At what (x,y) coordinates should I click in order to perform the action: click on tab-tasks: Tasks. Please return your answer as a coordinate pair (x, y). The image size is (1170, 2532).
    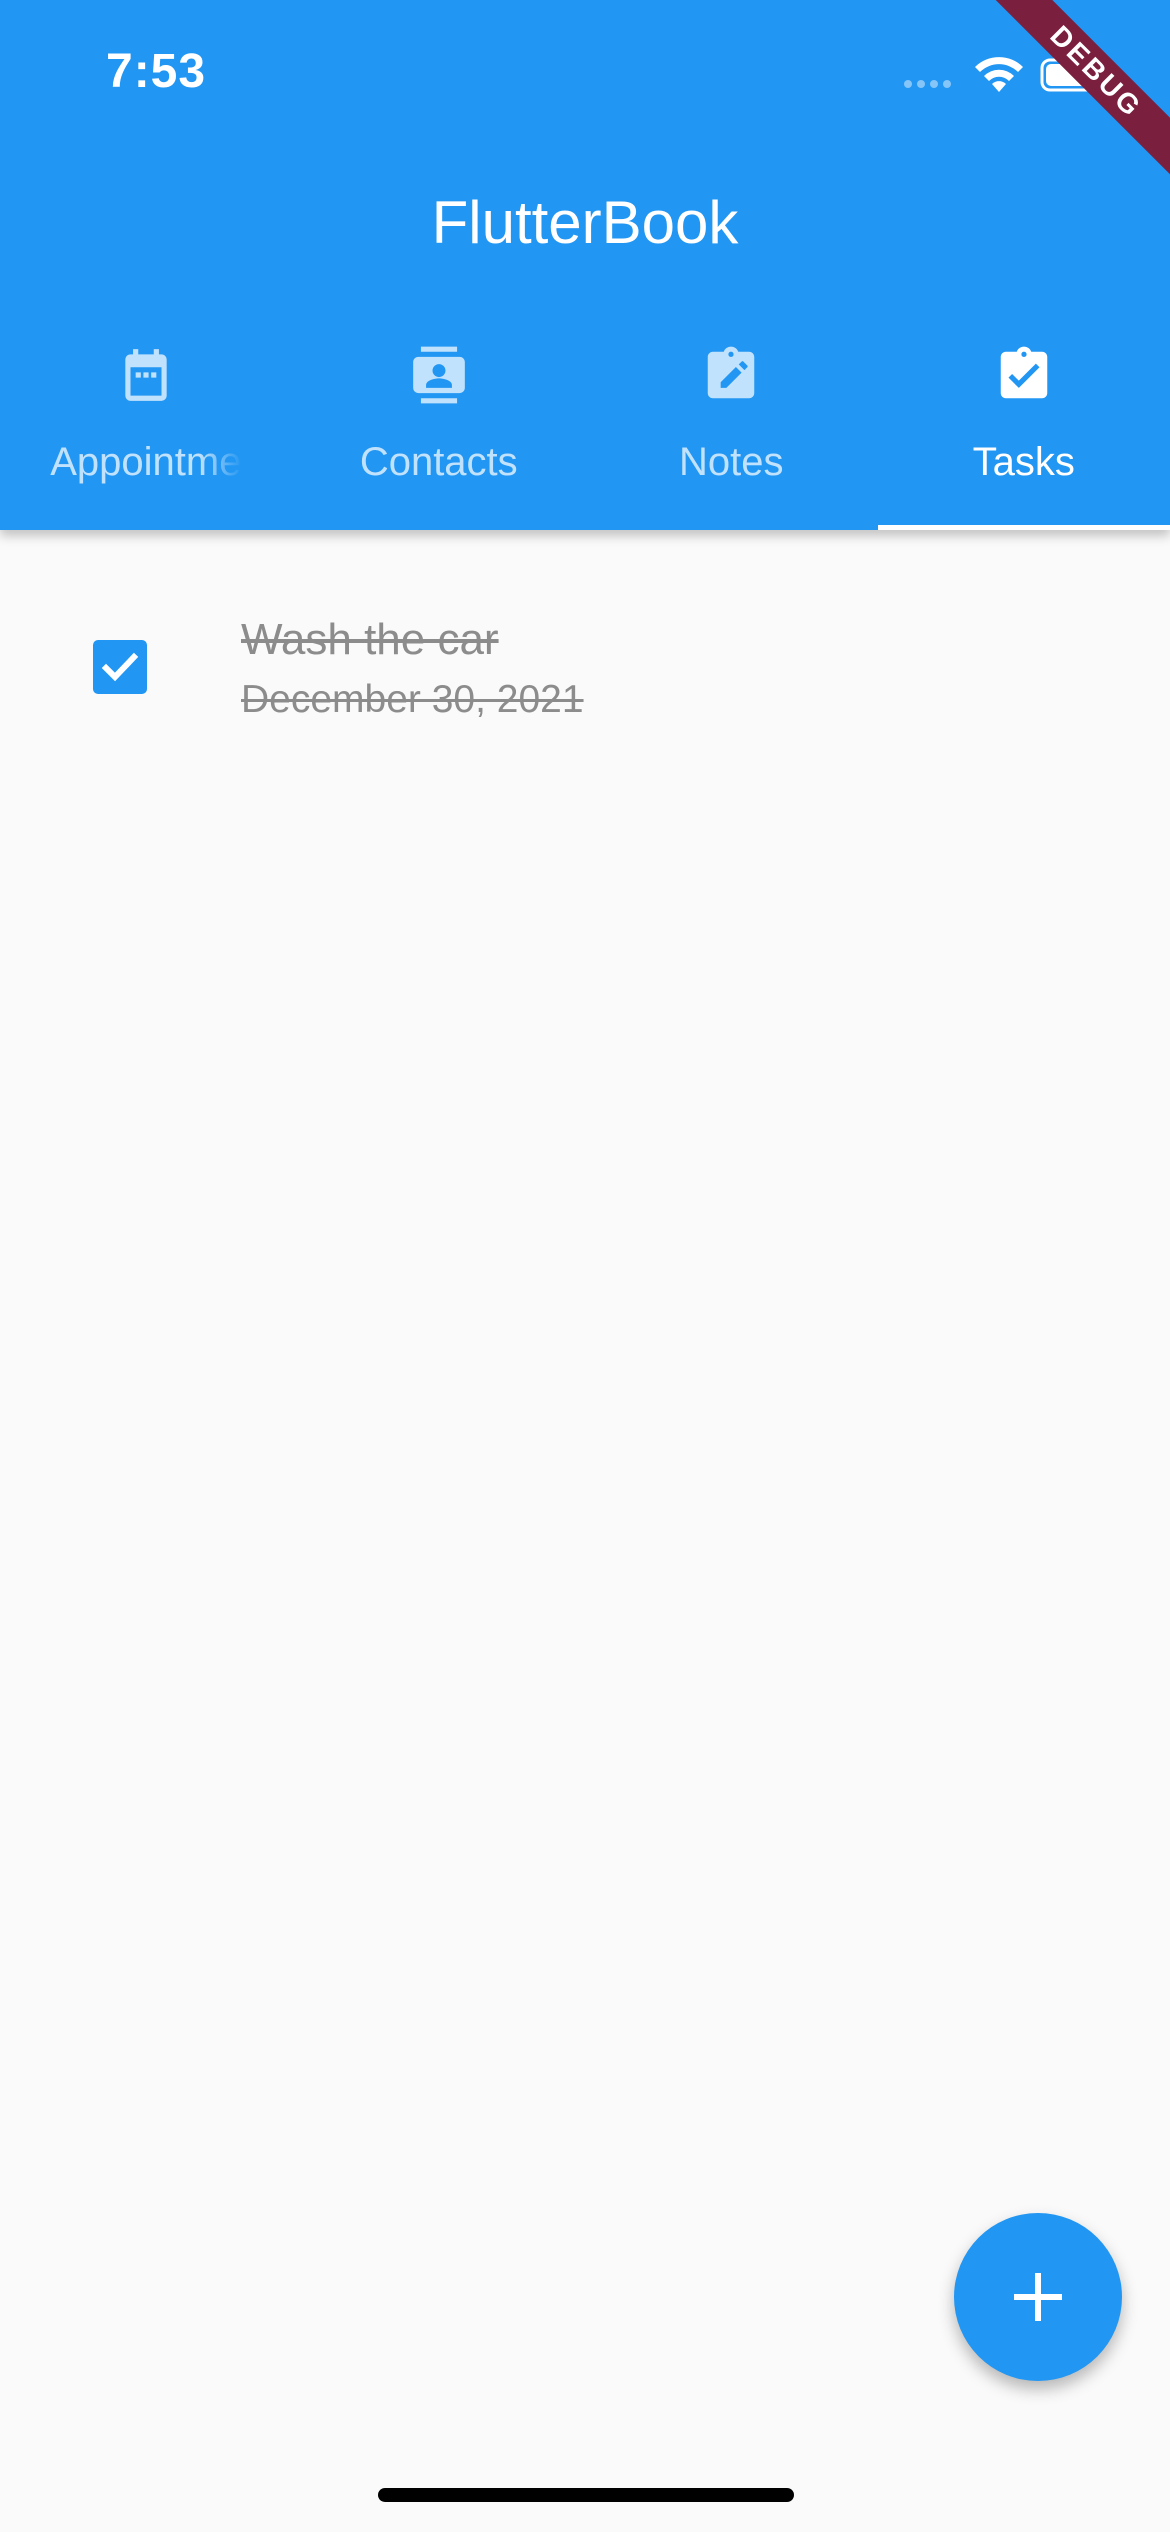
    Looking at the image, I should click on (1024, 425).